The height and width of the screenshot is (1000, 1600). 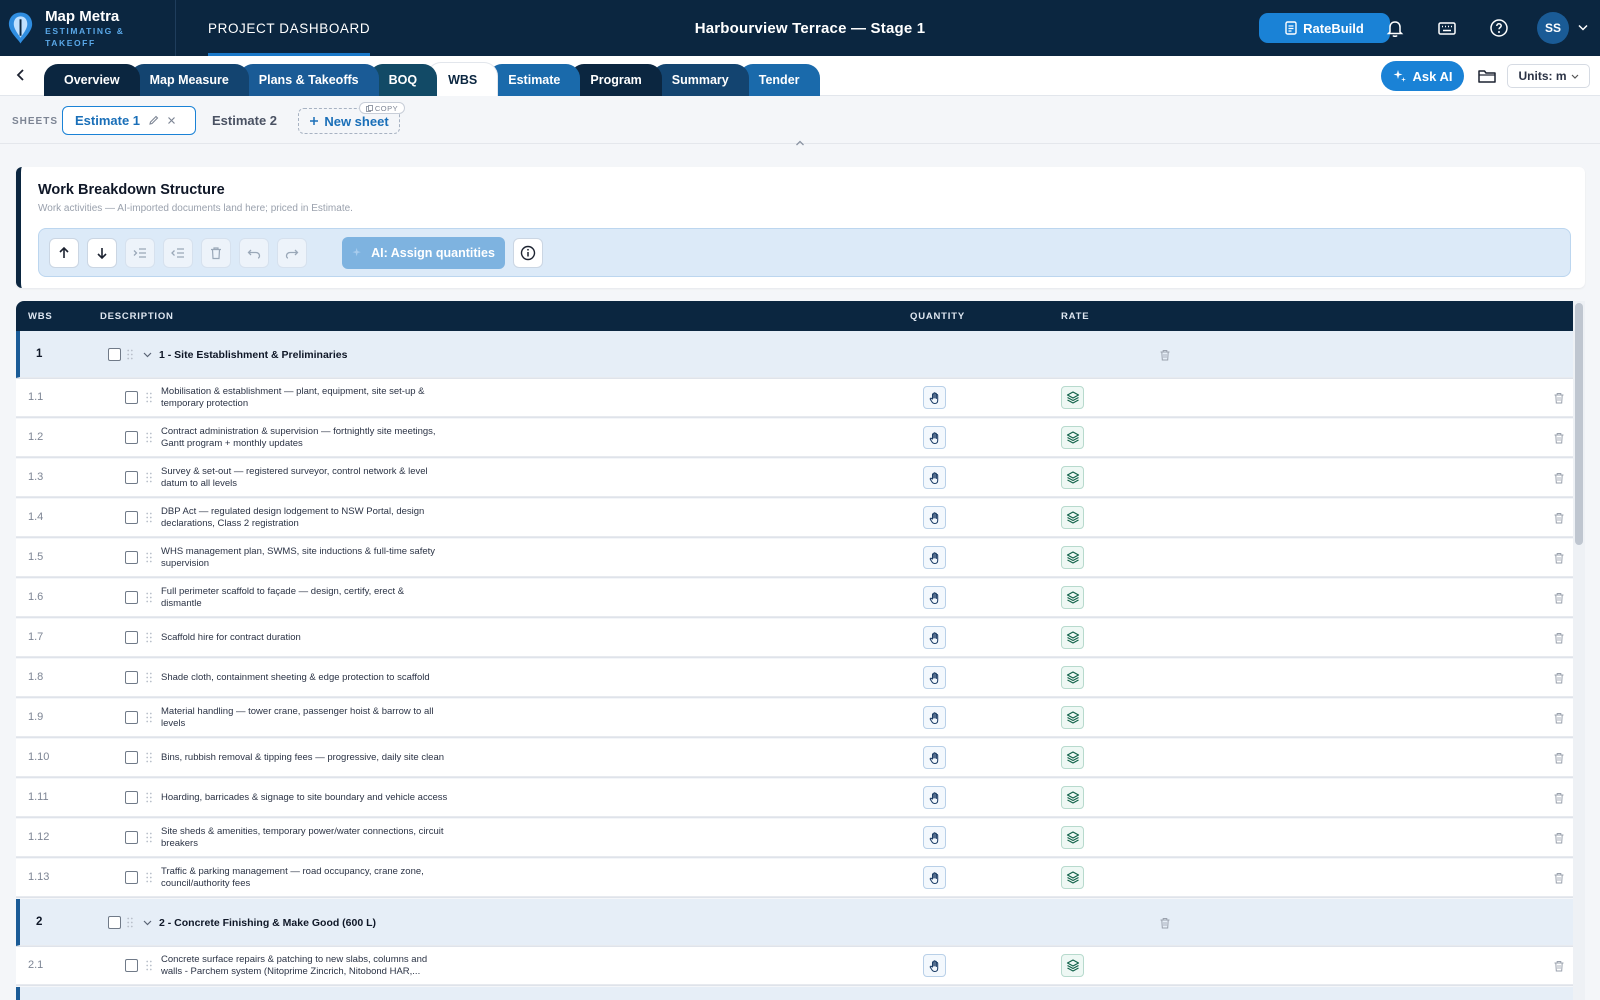 I want to click on copy-badge: COPY, so click(x=382, y=108).